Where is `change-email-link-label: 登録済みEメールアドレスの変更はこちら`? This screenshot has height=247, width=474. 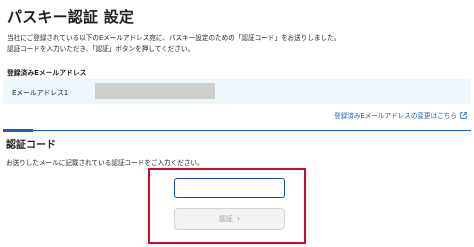
change-email-link-label: 登録済みEメールアドレスの変更はこちら is located at coordinates (395, 116).